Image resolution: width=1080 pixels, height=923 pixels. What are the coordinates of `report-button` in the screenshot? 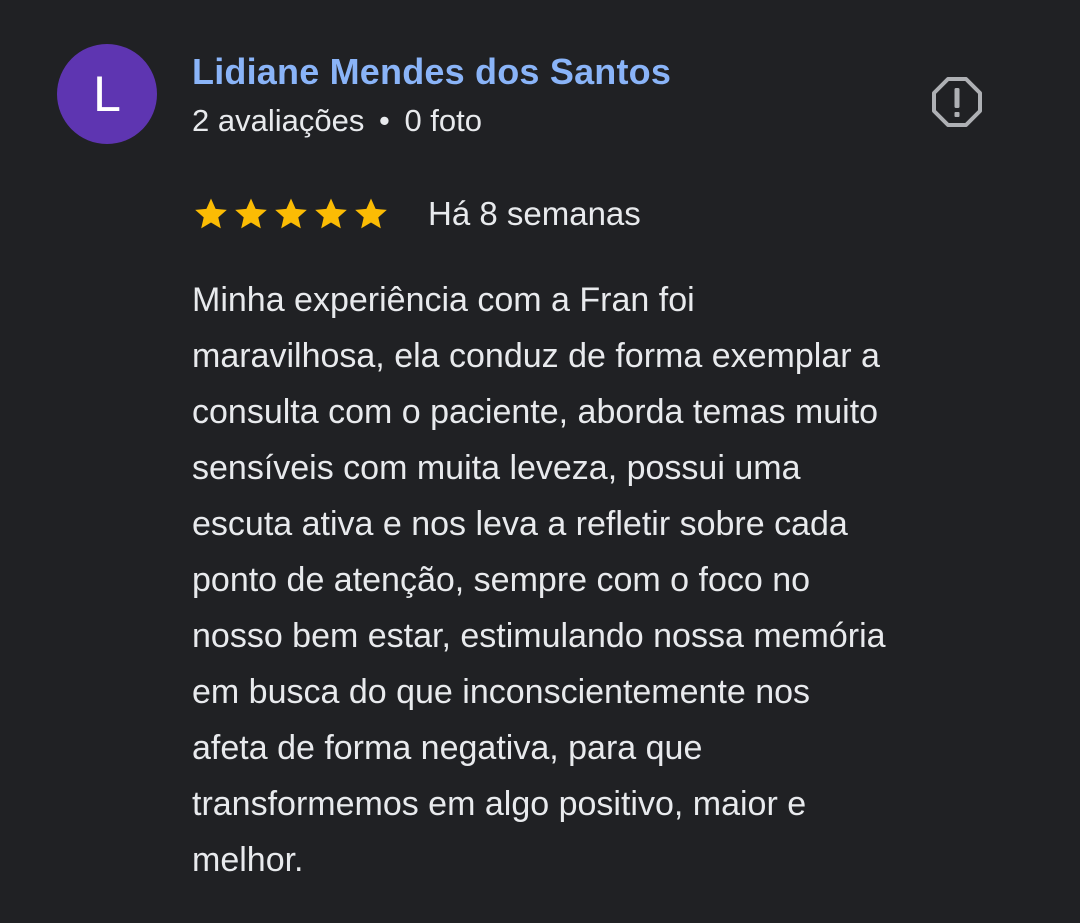 It's located at (957, 102).